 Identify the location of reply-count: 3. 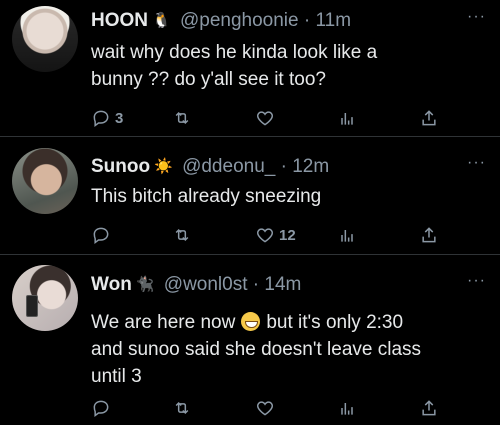
(119, 118).